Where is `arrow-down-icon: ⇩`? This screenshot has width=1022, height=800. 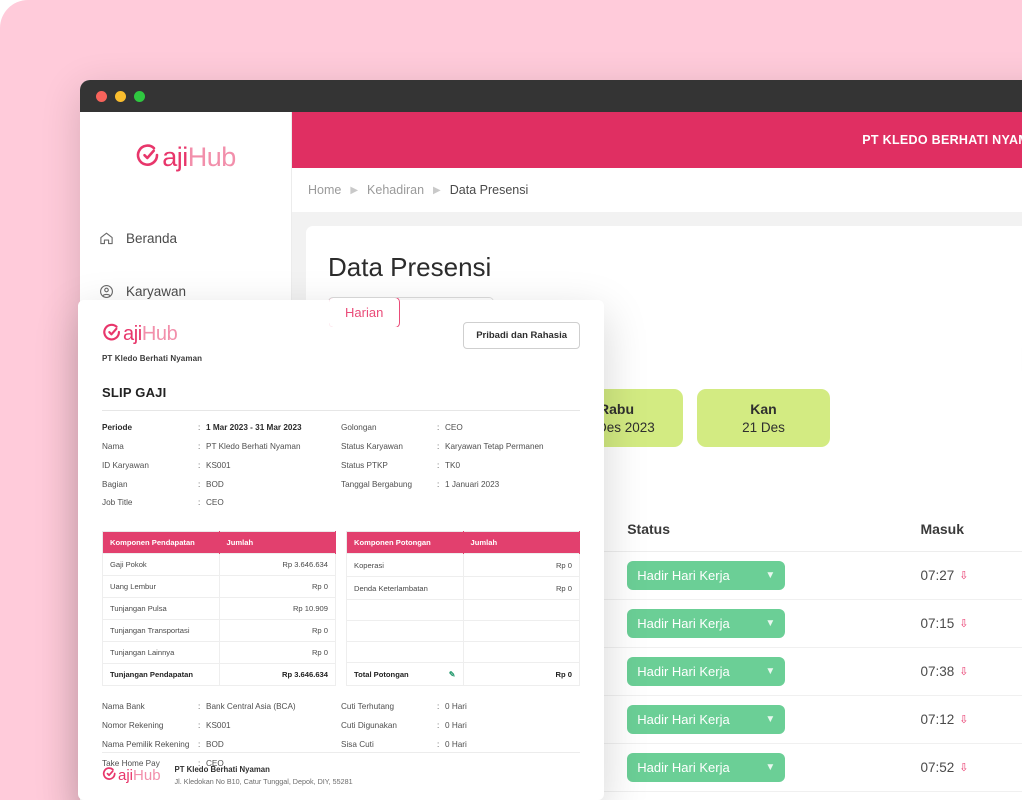
arrow-down-icon: ⇩ is located at coordinates (964, 720).